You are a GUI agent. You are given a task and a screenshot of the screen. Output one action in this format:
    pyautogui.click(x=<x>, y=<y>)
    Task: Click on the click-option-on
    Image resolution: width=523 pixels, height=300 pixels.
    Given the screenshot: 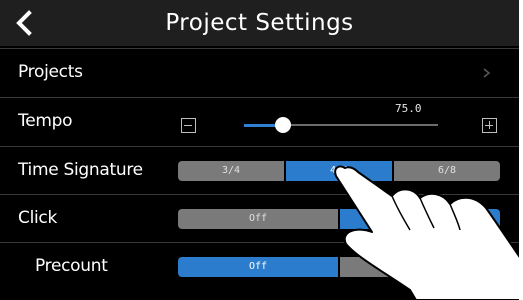 What is the action you would take?
    pyautogui.click(x=420, y=219)
    